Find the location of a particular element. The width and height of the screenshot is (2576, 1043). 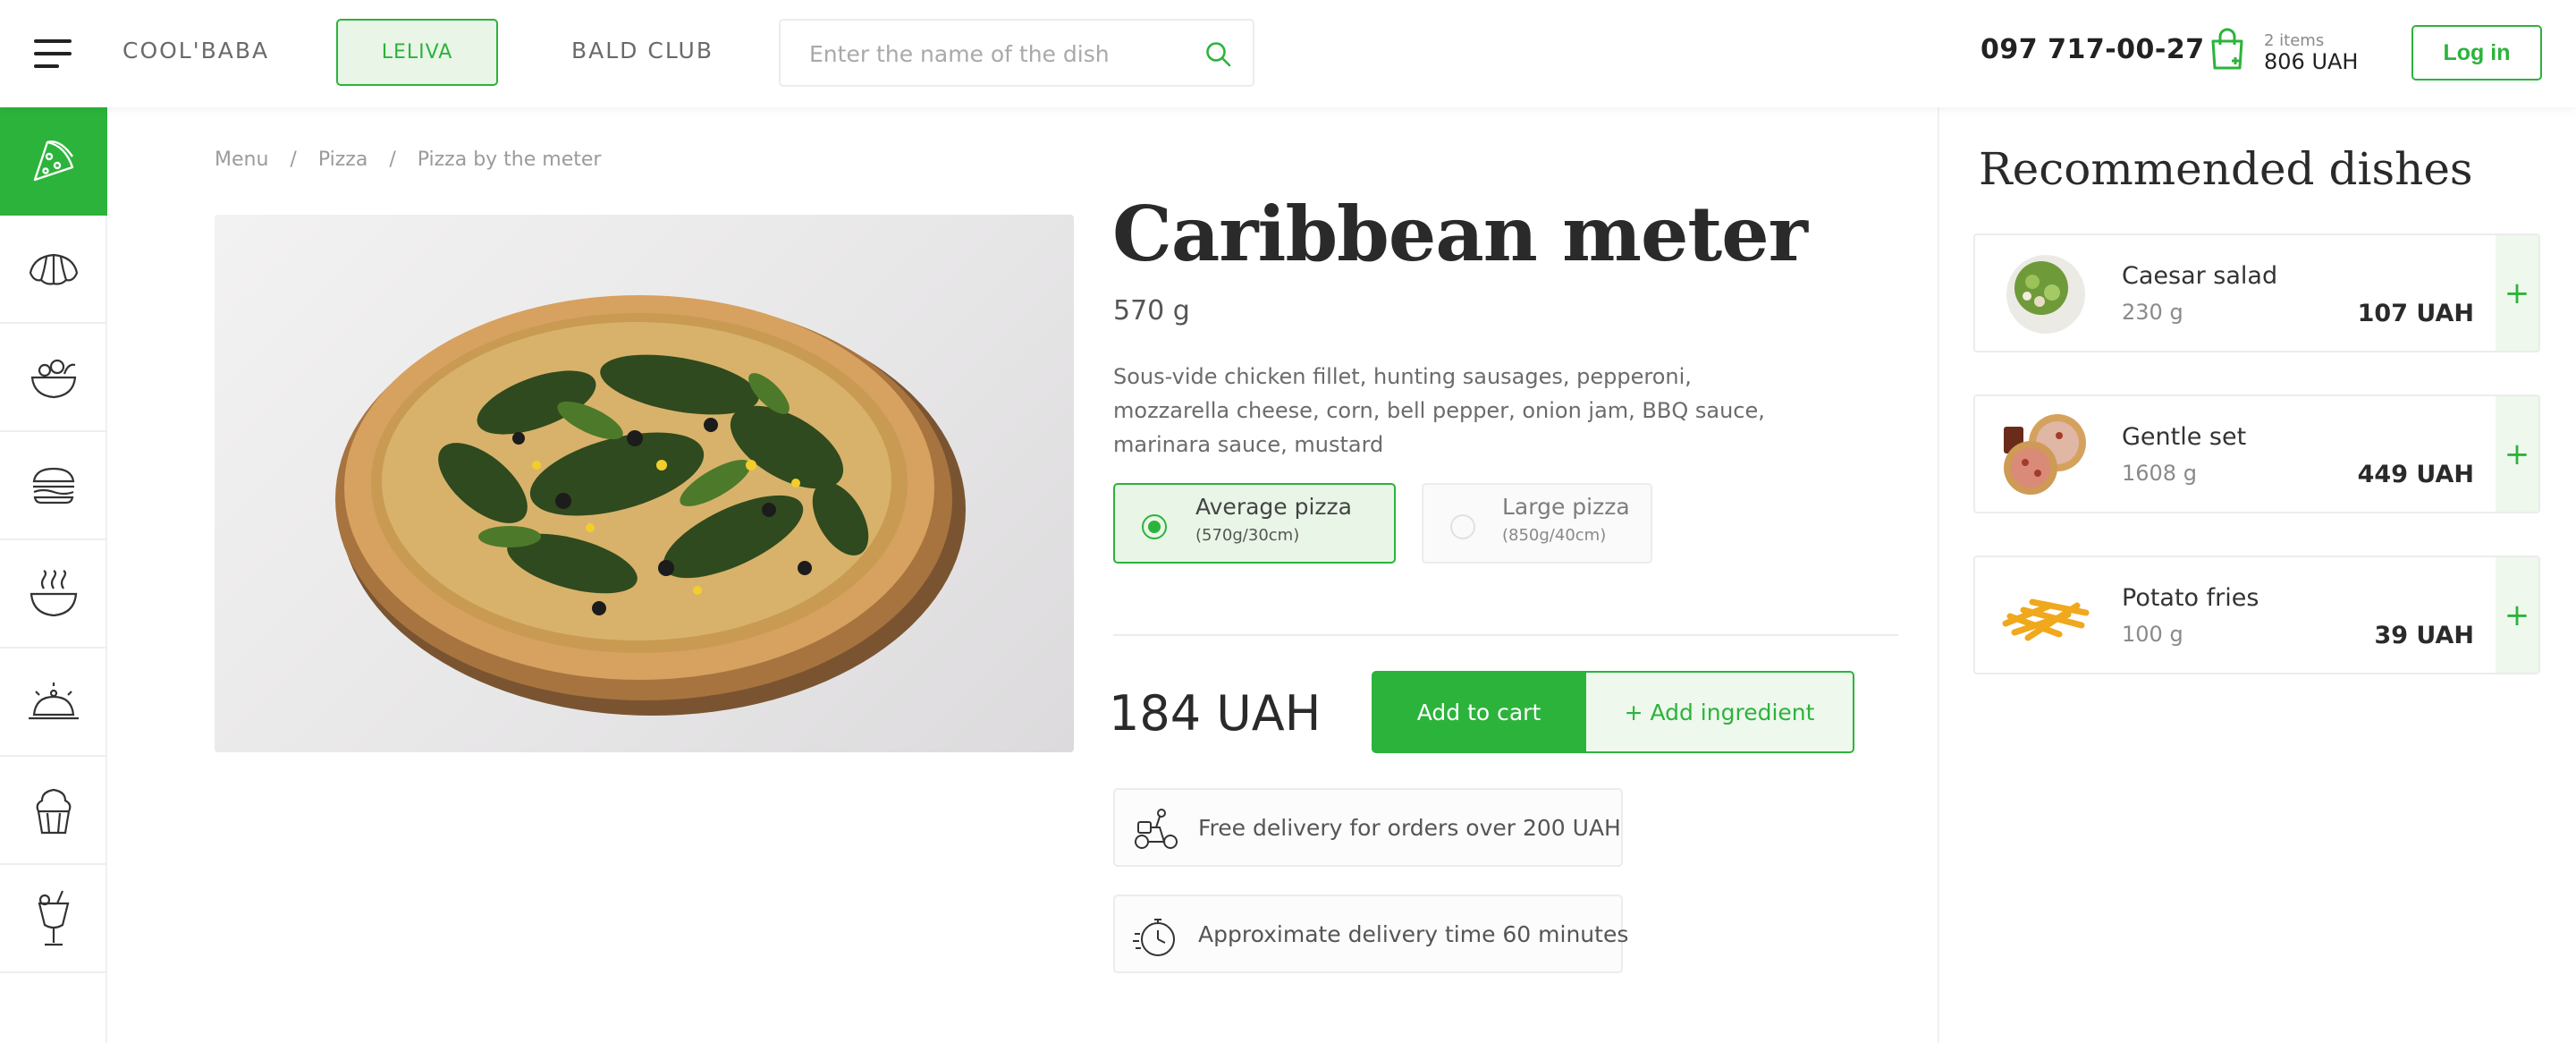

breadcrumb-menu: Menu is located at coordinates (241, 159).